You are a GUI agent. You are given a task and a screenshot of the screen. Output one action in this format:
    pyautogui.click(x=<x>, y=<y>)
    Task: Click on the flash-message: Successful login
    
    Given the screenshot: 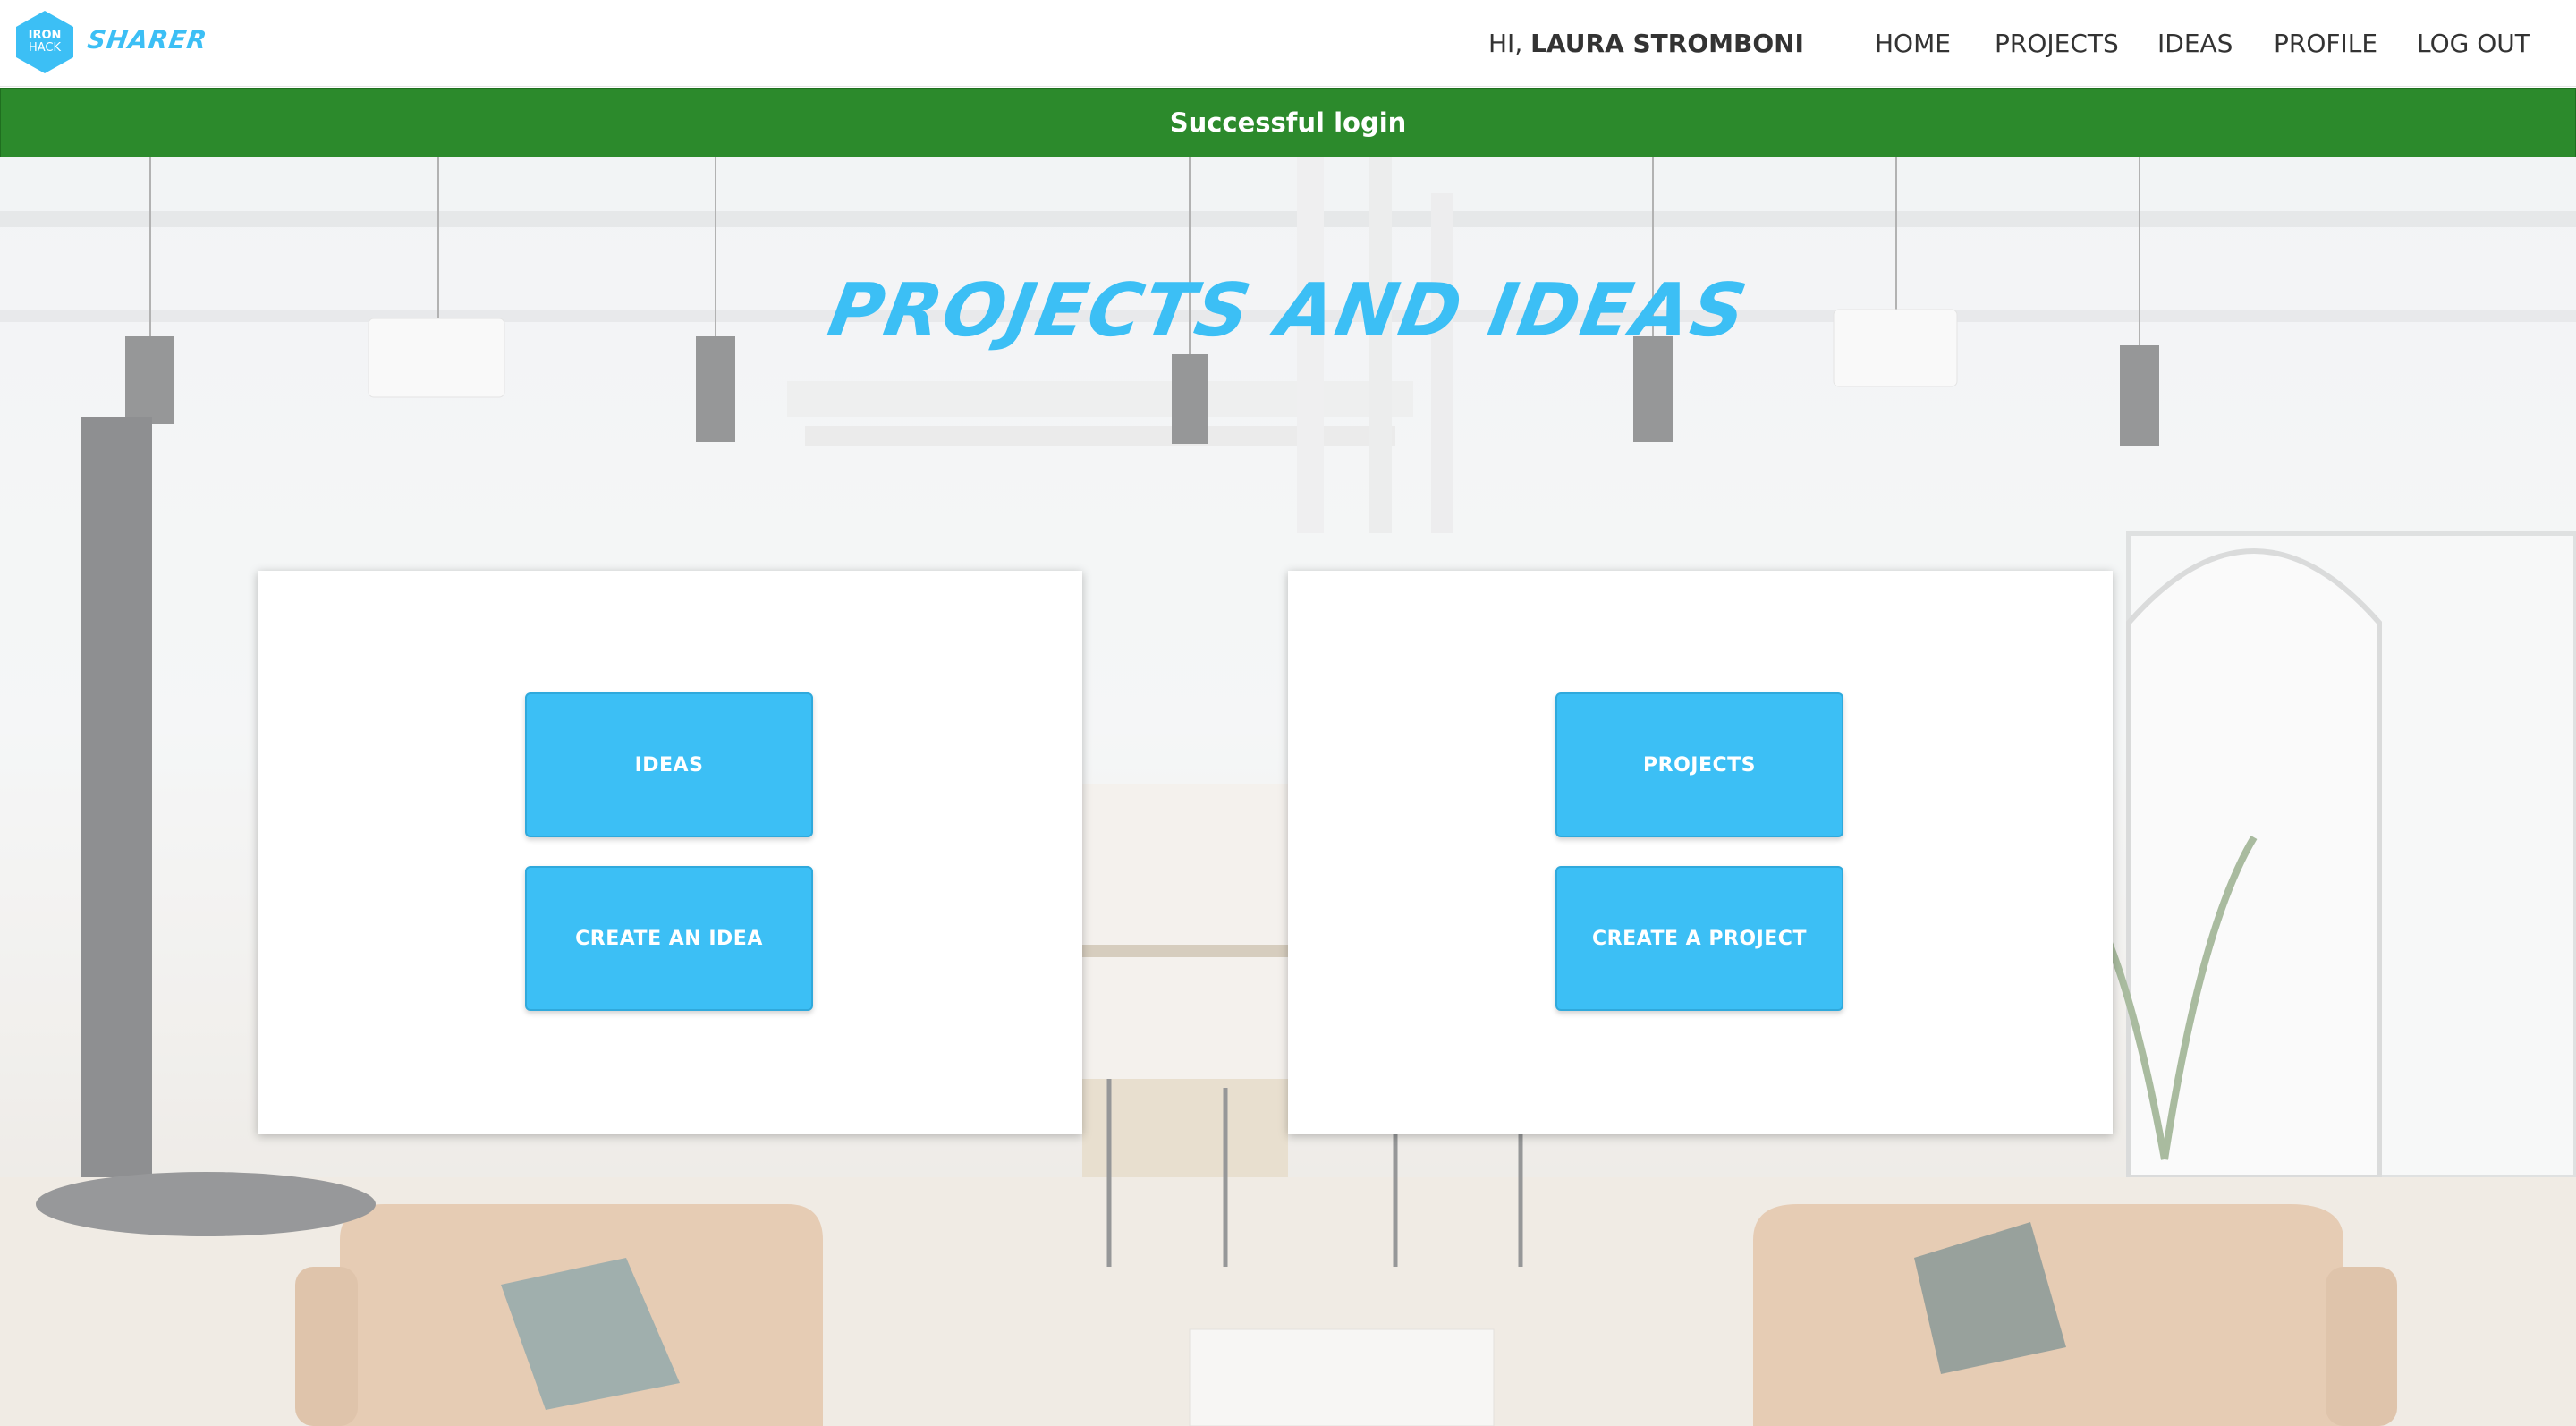 What is the action you would take?
    pyautogui.click(x=1288, y=123)
    